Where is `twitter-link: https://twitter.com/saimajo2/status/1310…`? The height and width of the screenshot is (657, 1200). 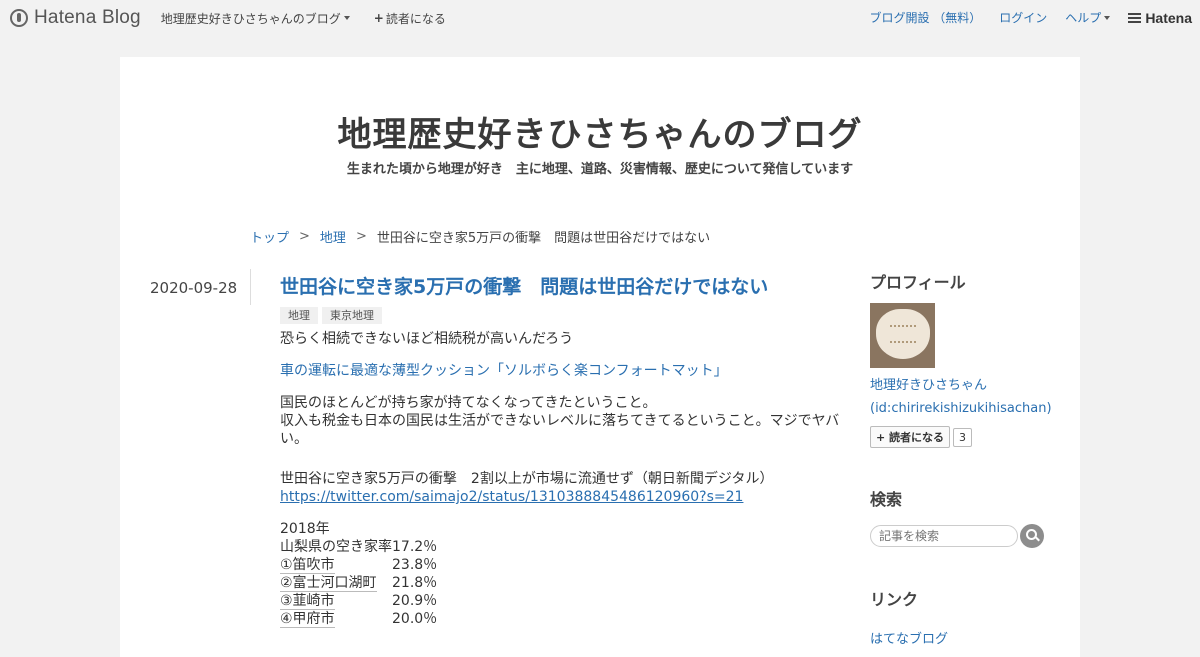
twitter-link: https://twitter.com/saimajo2/status/1310… is located at coordinates (511, 497).